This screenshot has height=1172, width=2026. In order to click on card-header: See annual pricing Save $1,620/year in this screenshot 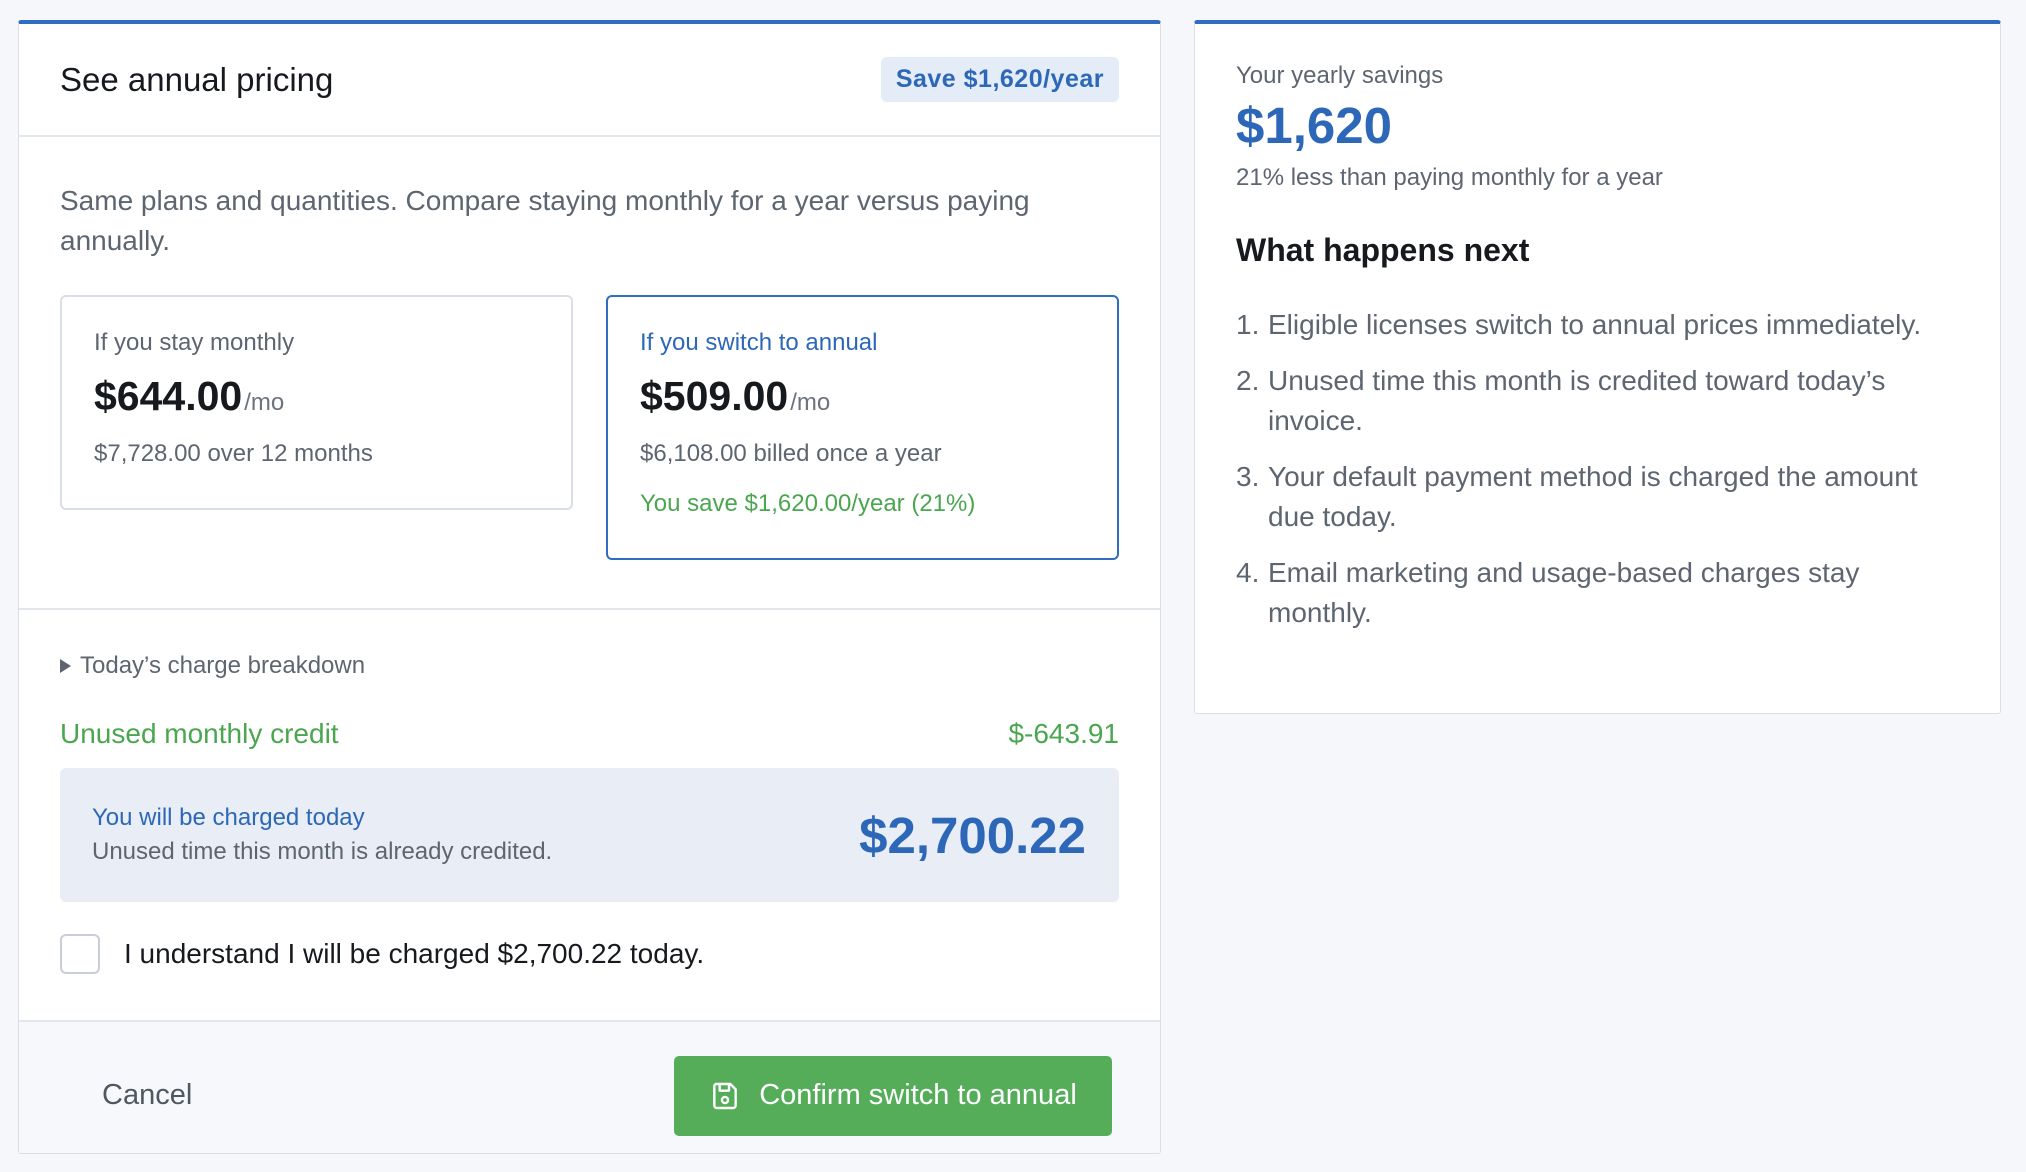, I will do `click(589, 80)`.